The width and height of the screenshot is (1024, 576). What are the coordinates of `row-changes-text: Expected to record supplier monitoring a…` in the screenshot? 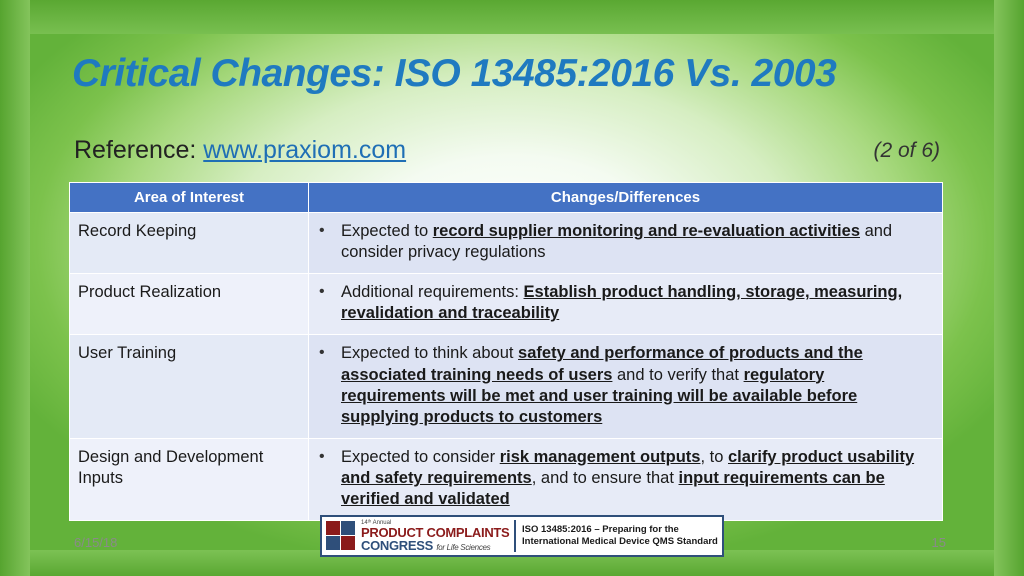 It's located at (617, 242).